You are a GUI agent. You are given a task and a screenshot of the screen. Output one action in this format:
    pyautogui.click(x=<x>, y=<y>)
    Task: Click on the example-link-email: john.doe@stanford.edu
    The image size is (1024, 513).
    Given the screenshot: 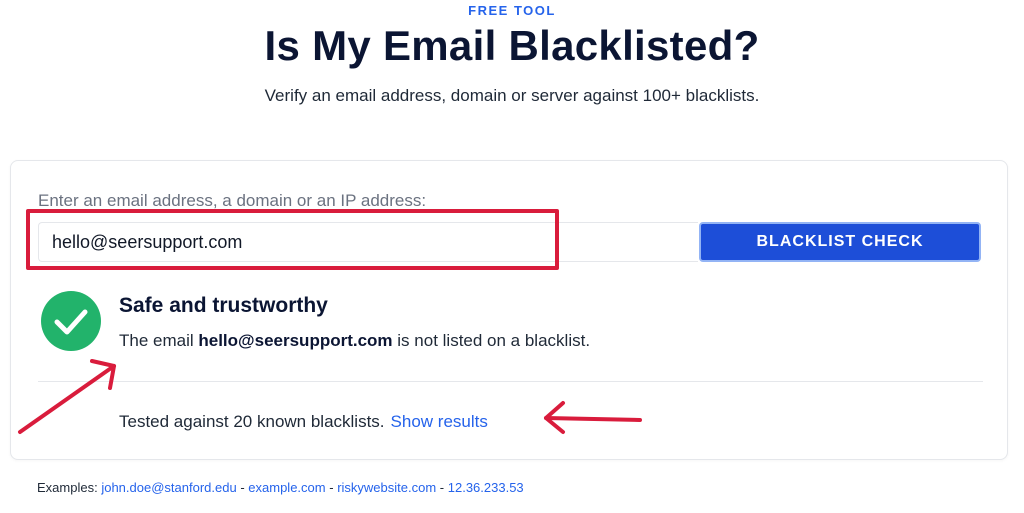 What is the action you would take?
    pyautogui.click(x=168, y=487)
    